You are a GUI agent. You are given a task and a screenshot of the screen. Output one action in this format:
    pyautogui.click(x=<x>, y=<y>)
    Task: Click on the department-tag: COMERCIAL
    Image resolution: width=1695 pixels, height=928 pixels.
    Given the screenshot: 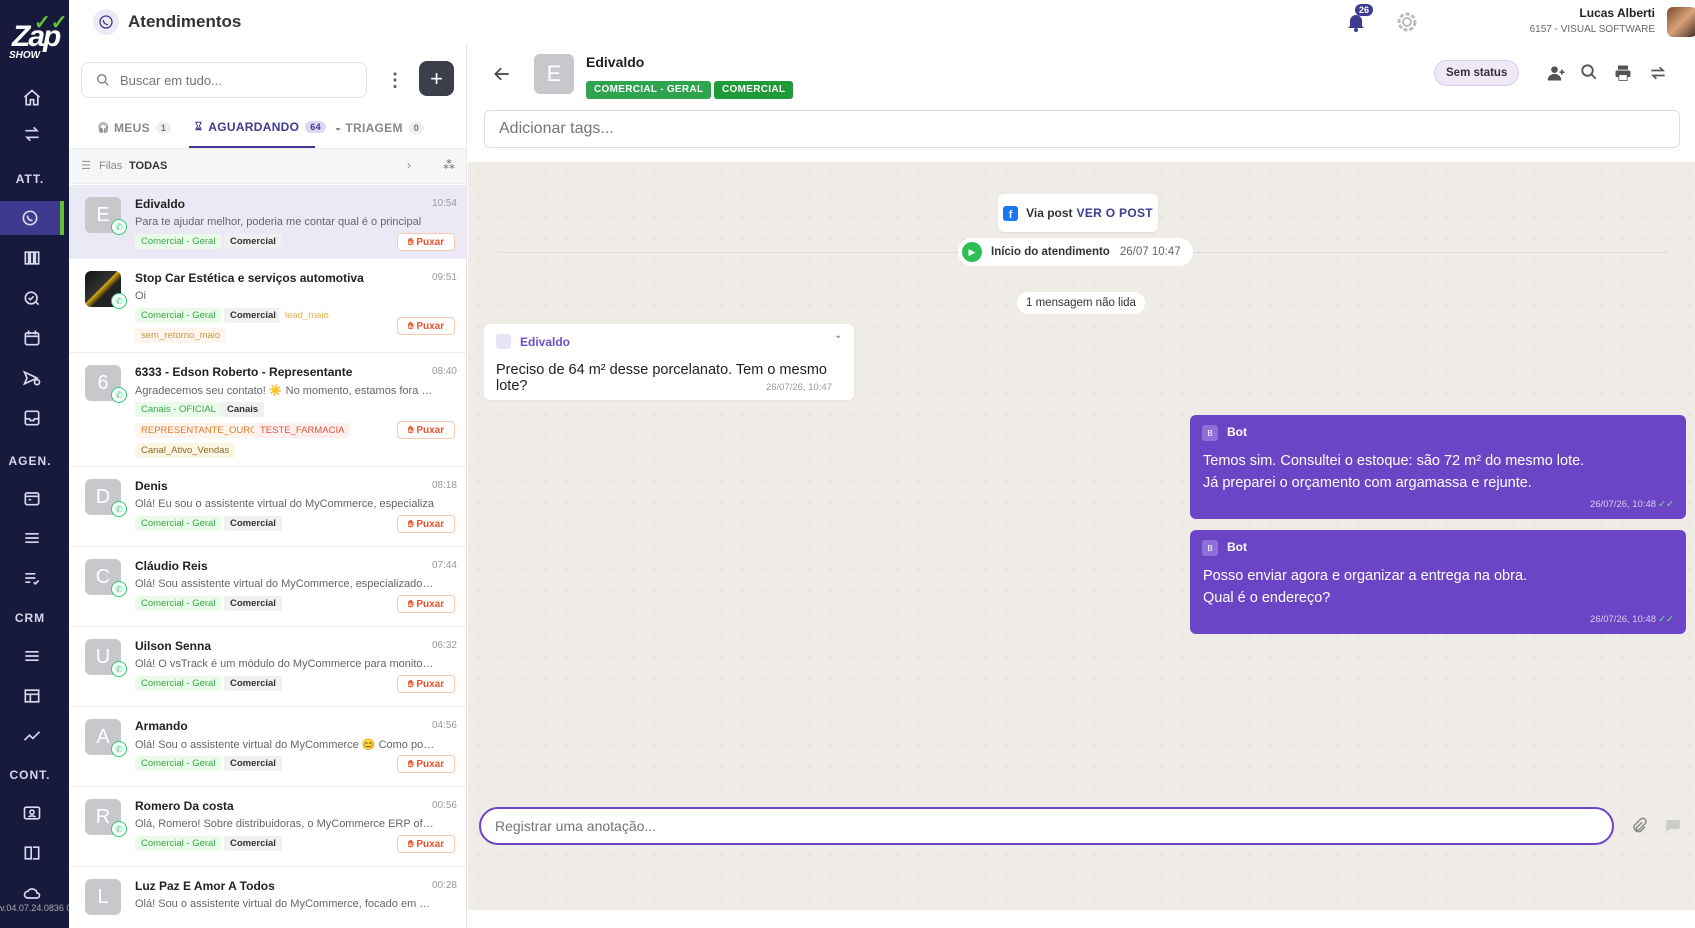 What is the action you would take?
    pyautogui.click(x=754, y=90)
    